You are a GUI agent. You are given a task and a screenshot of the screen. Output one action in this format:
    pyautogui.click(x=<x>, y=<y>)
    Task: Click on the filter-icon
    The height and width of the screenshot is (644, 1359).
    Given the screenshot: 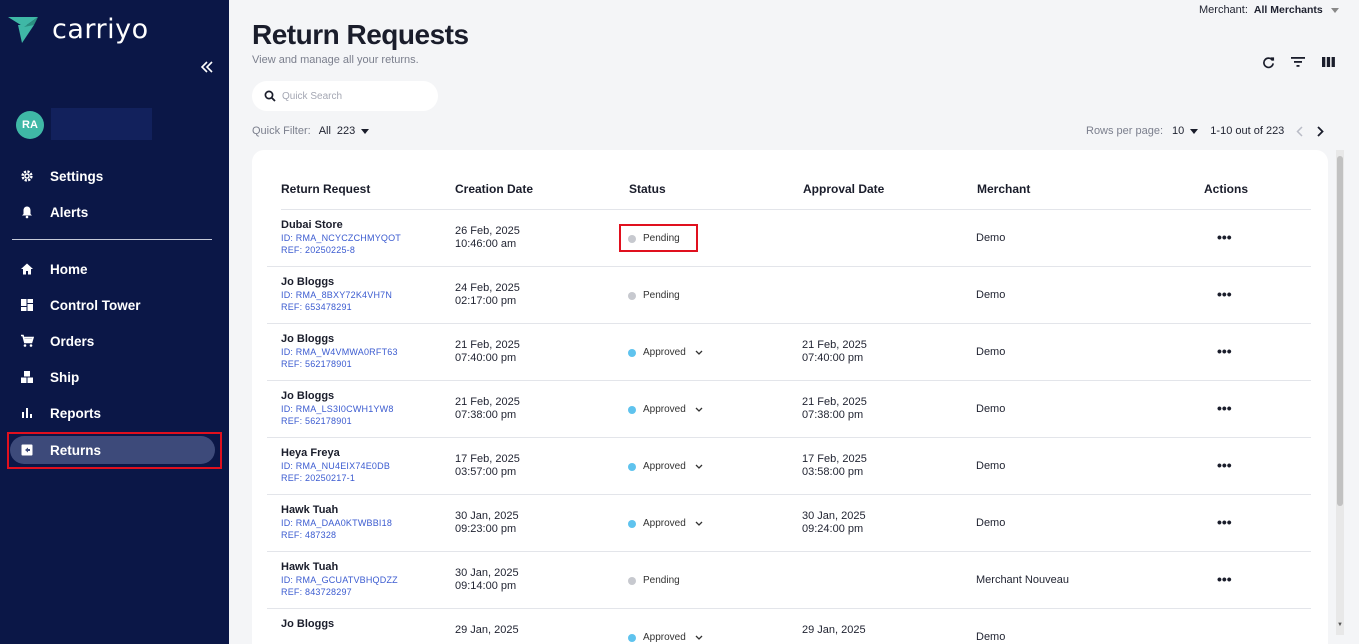 What is the action you would take?
    pyautogui.click(x=1298, y=62)
    